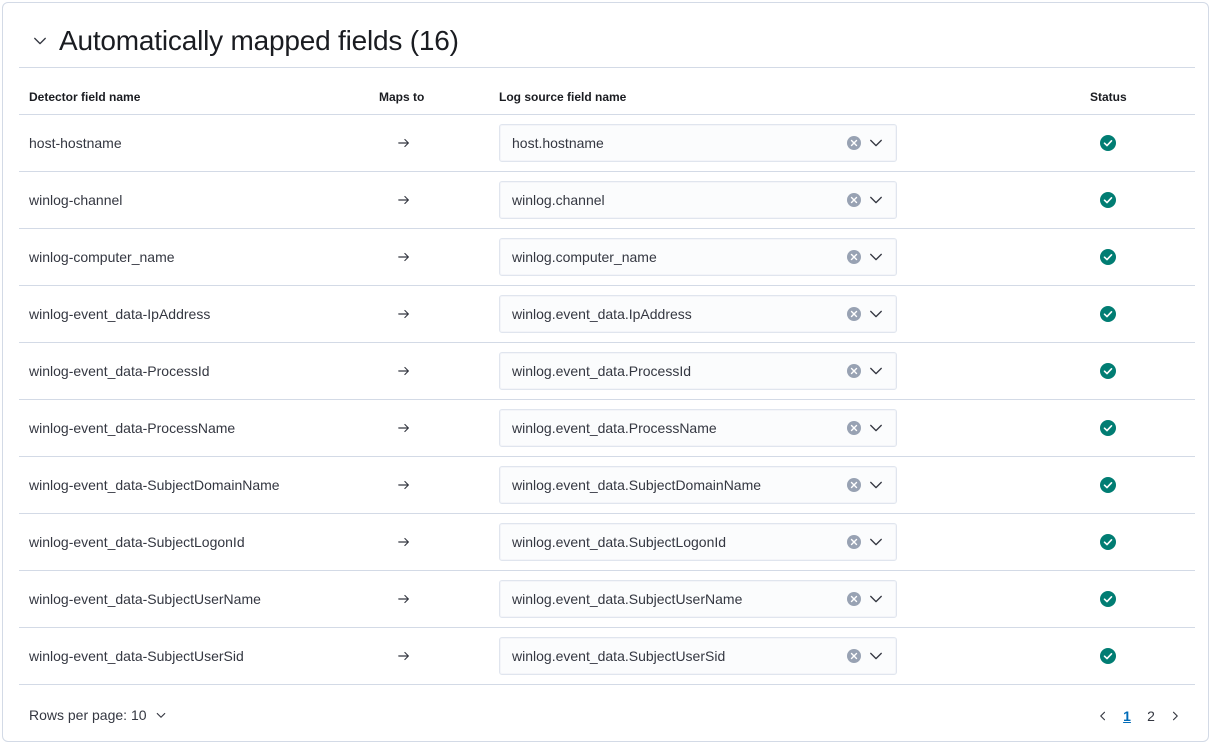 The width and height of the screenshot is (1213, 742). What do you see at coordinates (119, 371) in the screenshot?
I see `detector-field-name: winlog-event_data-ProcessId` at bounding box center [119, 371].